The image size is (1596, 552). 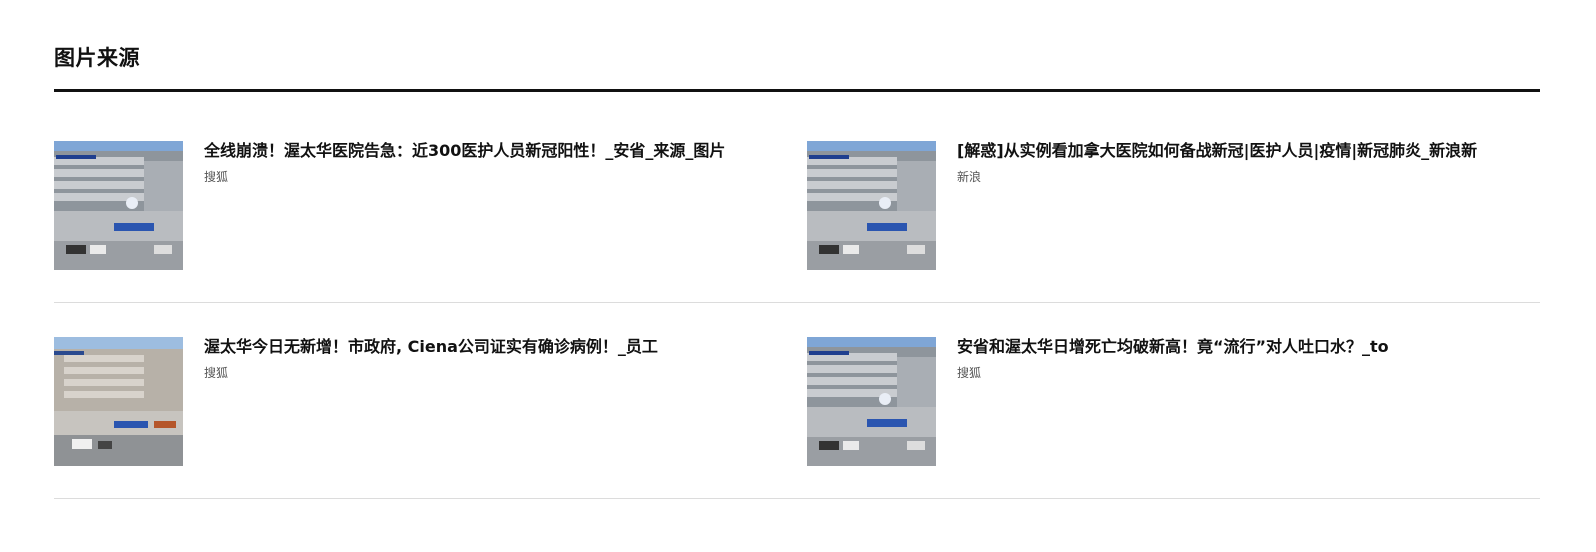 What do you see at coordinates (419, 206) in the screenshot?
I see `article-card: 全线崩溃！渥太华医院告急：近300医护人员新冠阳性！_安省_来源_图片 搜狐` at bounding box center [419, 206].